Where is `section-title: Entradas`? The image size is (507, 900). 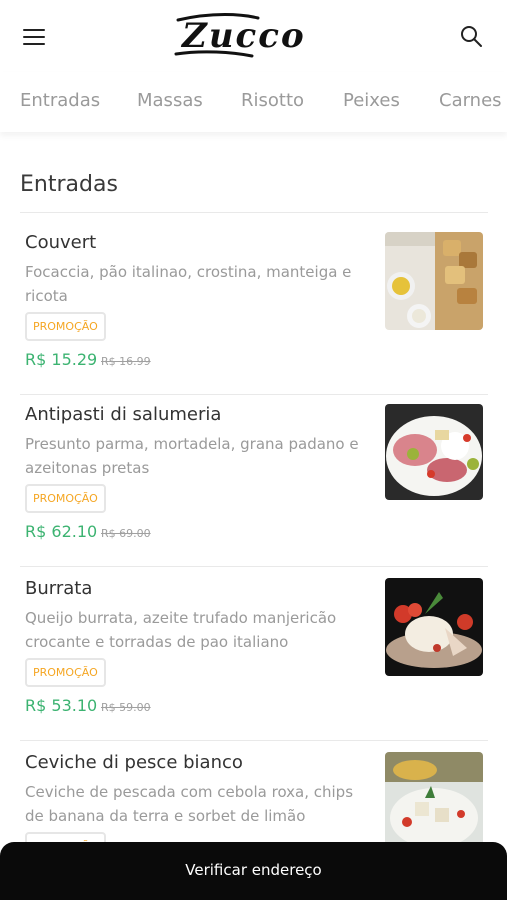
section-title: Entradas is located at coordinates (69, 184).